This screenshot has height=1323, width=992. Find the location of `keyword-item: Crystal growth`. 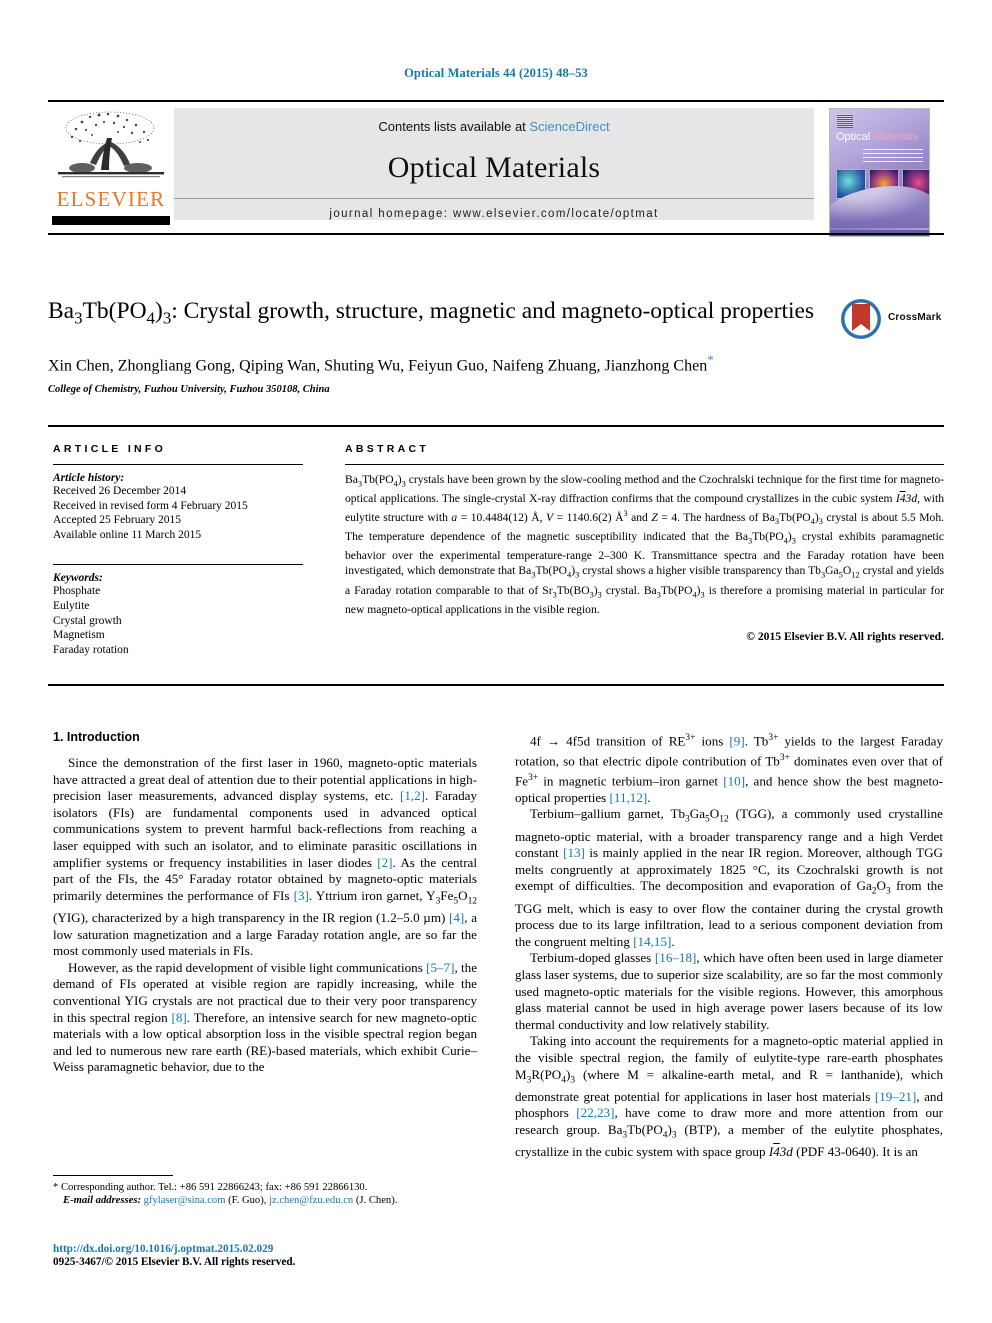

keyword-item: Crystal growth is located at coordinates (87, 620).